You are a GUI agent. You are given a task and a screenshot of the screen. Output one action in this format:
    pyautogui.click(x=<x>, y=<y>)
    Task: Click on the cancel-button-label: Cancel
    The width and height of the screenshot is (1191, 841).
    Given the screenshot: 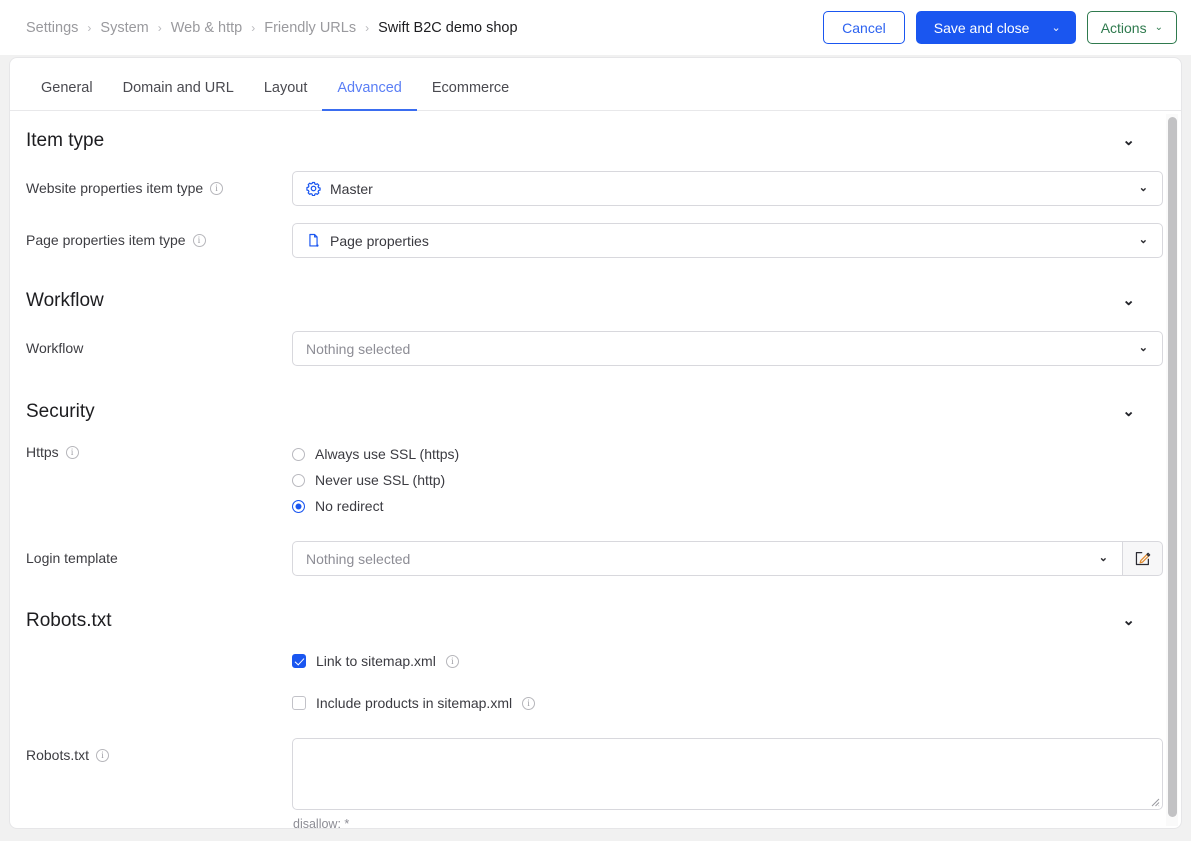 What is the action you would take?
    pyautogui.click(x=864, y=27)
    